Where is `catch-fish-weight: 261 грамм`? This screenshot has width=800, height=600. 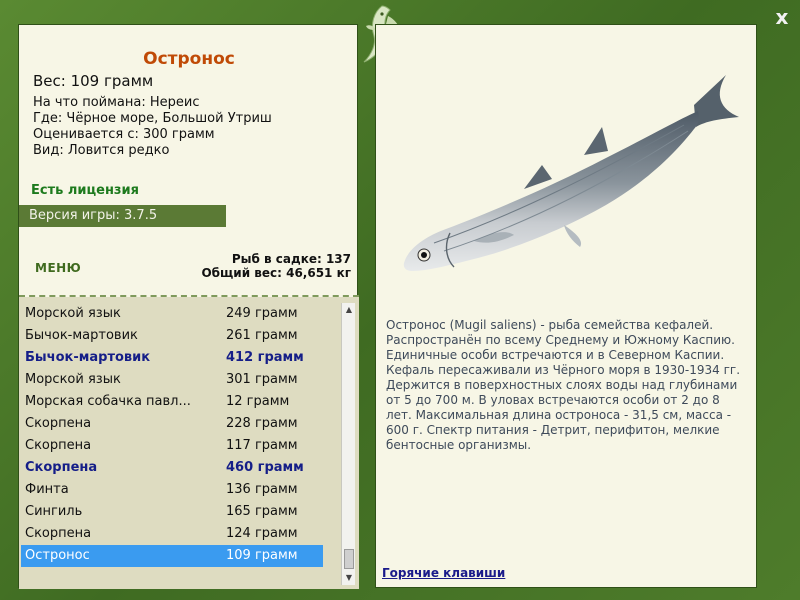 catch-fish-weight: 261 грамм is located at coordinates (262, 335).